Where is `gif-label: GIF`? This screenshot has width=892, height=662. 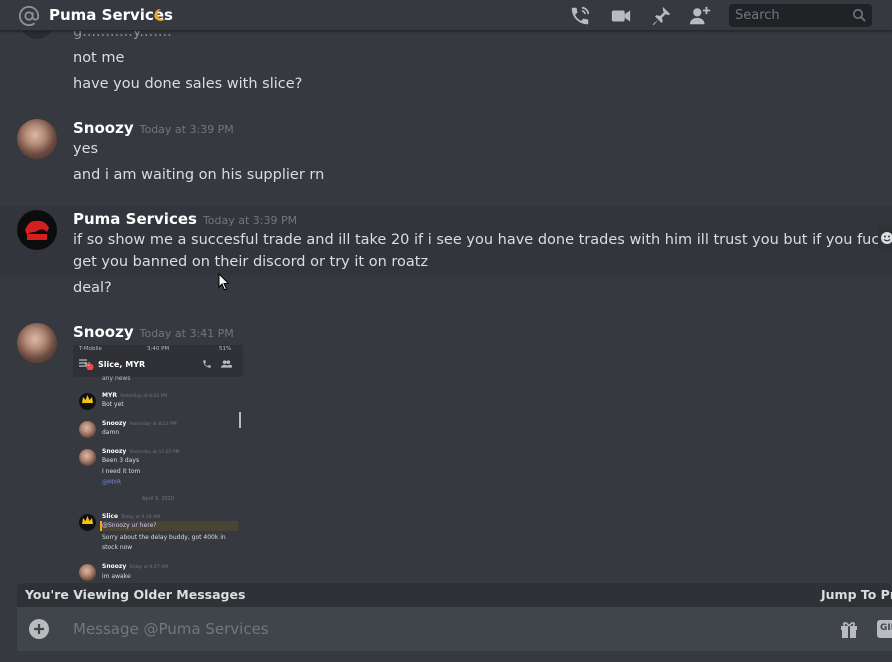 gif-label: GIF is located at coordinates (886, 628).